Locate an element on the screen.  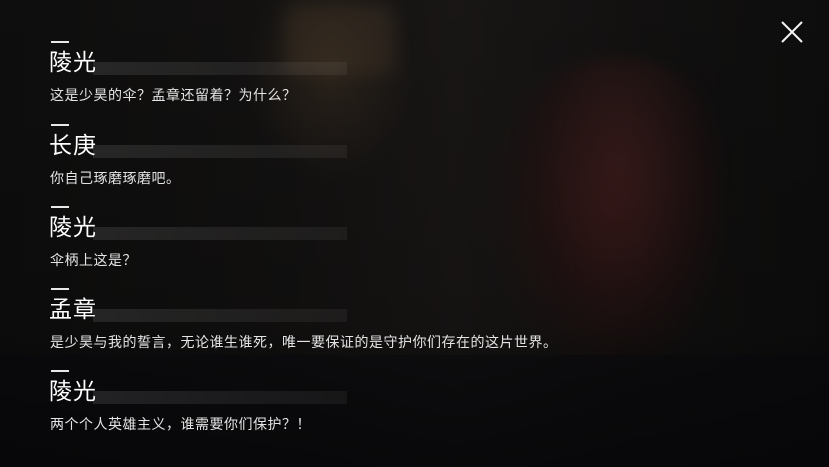
dialogue-entry: 陵光 这是少昊的伞？孟章还留着？为什么？ is located at coordinates (369, 81).